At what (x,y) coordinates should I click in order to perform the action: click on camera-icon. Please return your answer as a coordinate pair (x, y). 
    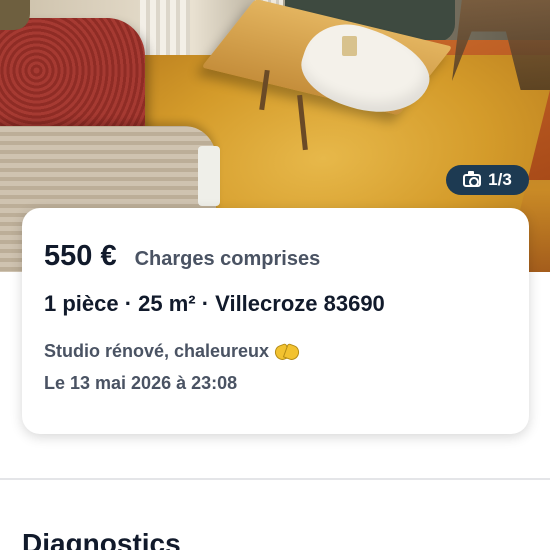
    Looking at the image, I should click on (472, 178).